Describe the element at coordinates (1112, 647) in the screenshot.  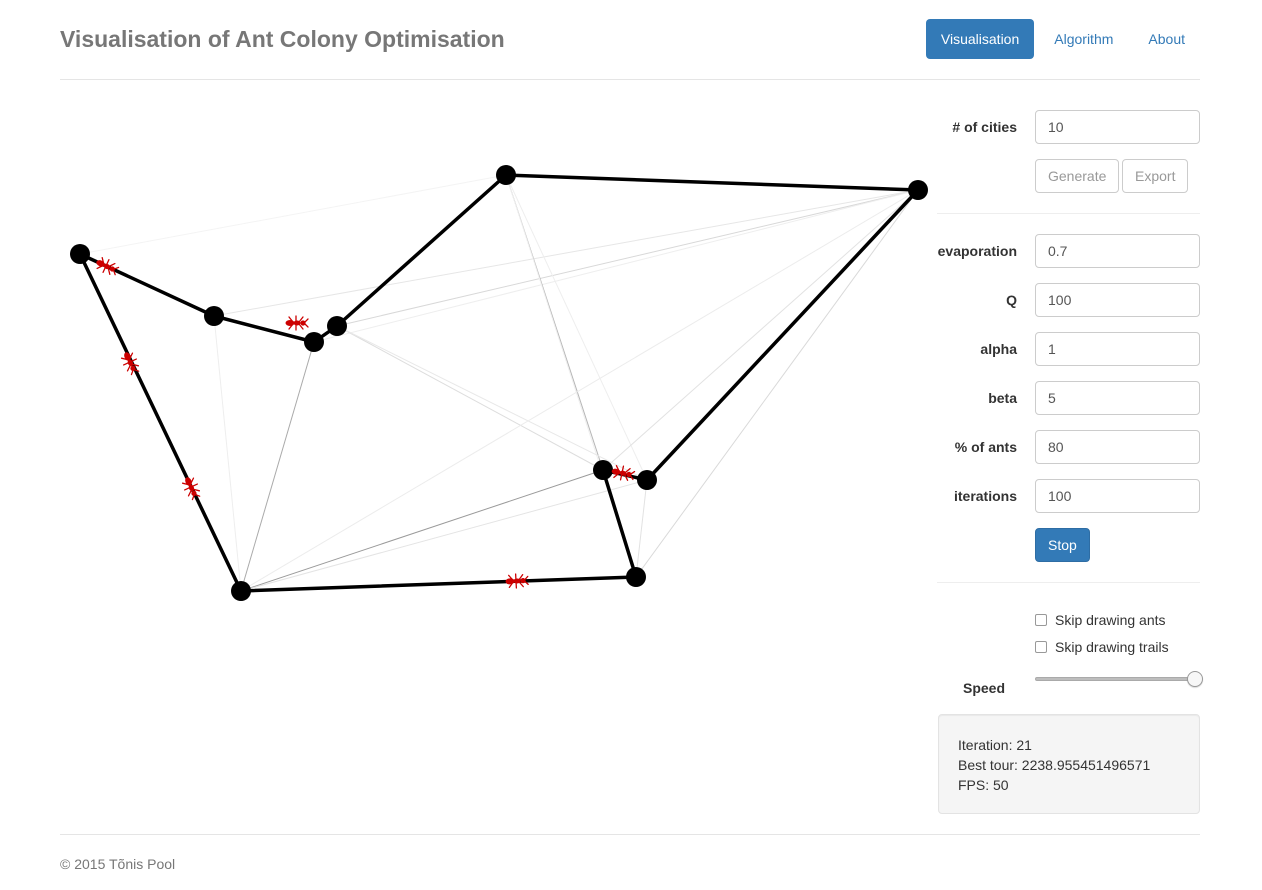
I see `skip-trails-label: Skip drawing trails` at that location.